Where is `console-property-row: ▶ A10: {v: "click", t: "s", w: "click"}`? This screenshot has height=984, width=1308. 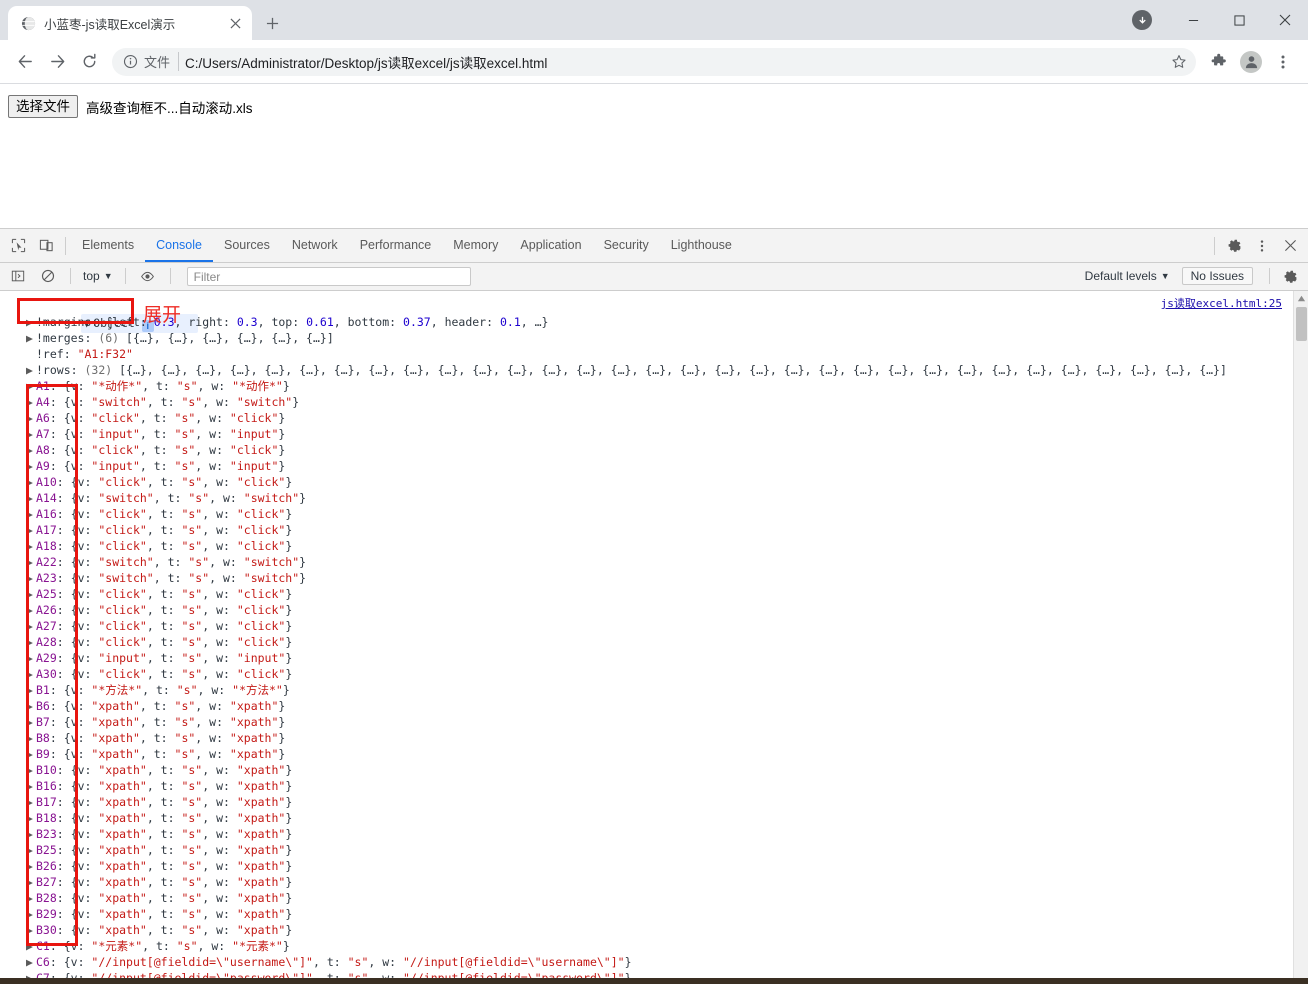 console-property-row: ▶ A10: {v: "click", t: "s", w: "click"} is located at coordinates (654, 482).